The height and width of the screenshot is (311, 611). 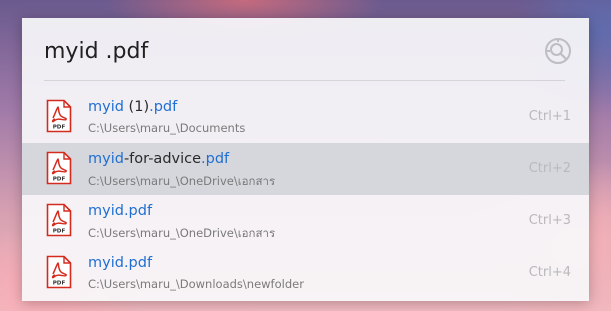 What do you see at coordinates (549, 272) in the screenshot?
I see `result-shortcut: Ctrl+4` at bounding box center [549, 272].